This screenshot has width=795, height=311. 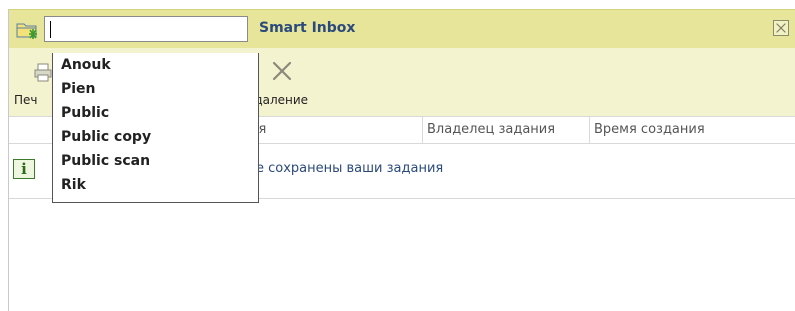 What do you see at coordinates (781, 28) in the screenshot?
I see `close-icon` at bounding box center [781, 28].